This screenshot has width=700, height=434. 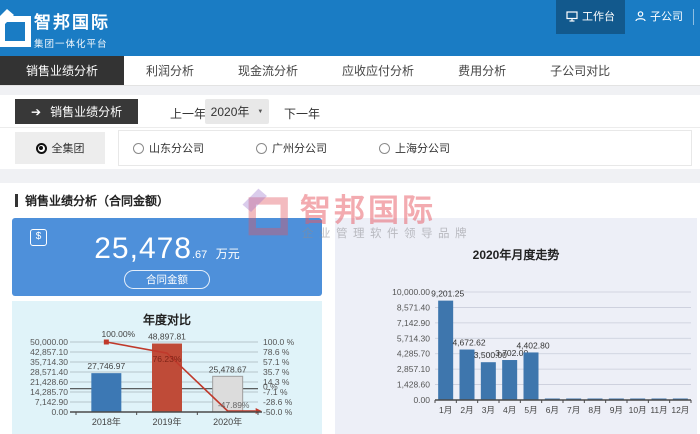 What do you see at coordinates (666, 17) in the screenshot?
I see `subsidiary-label: 子公司` at bounding box center [666, 17].